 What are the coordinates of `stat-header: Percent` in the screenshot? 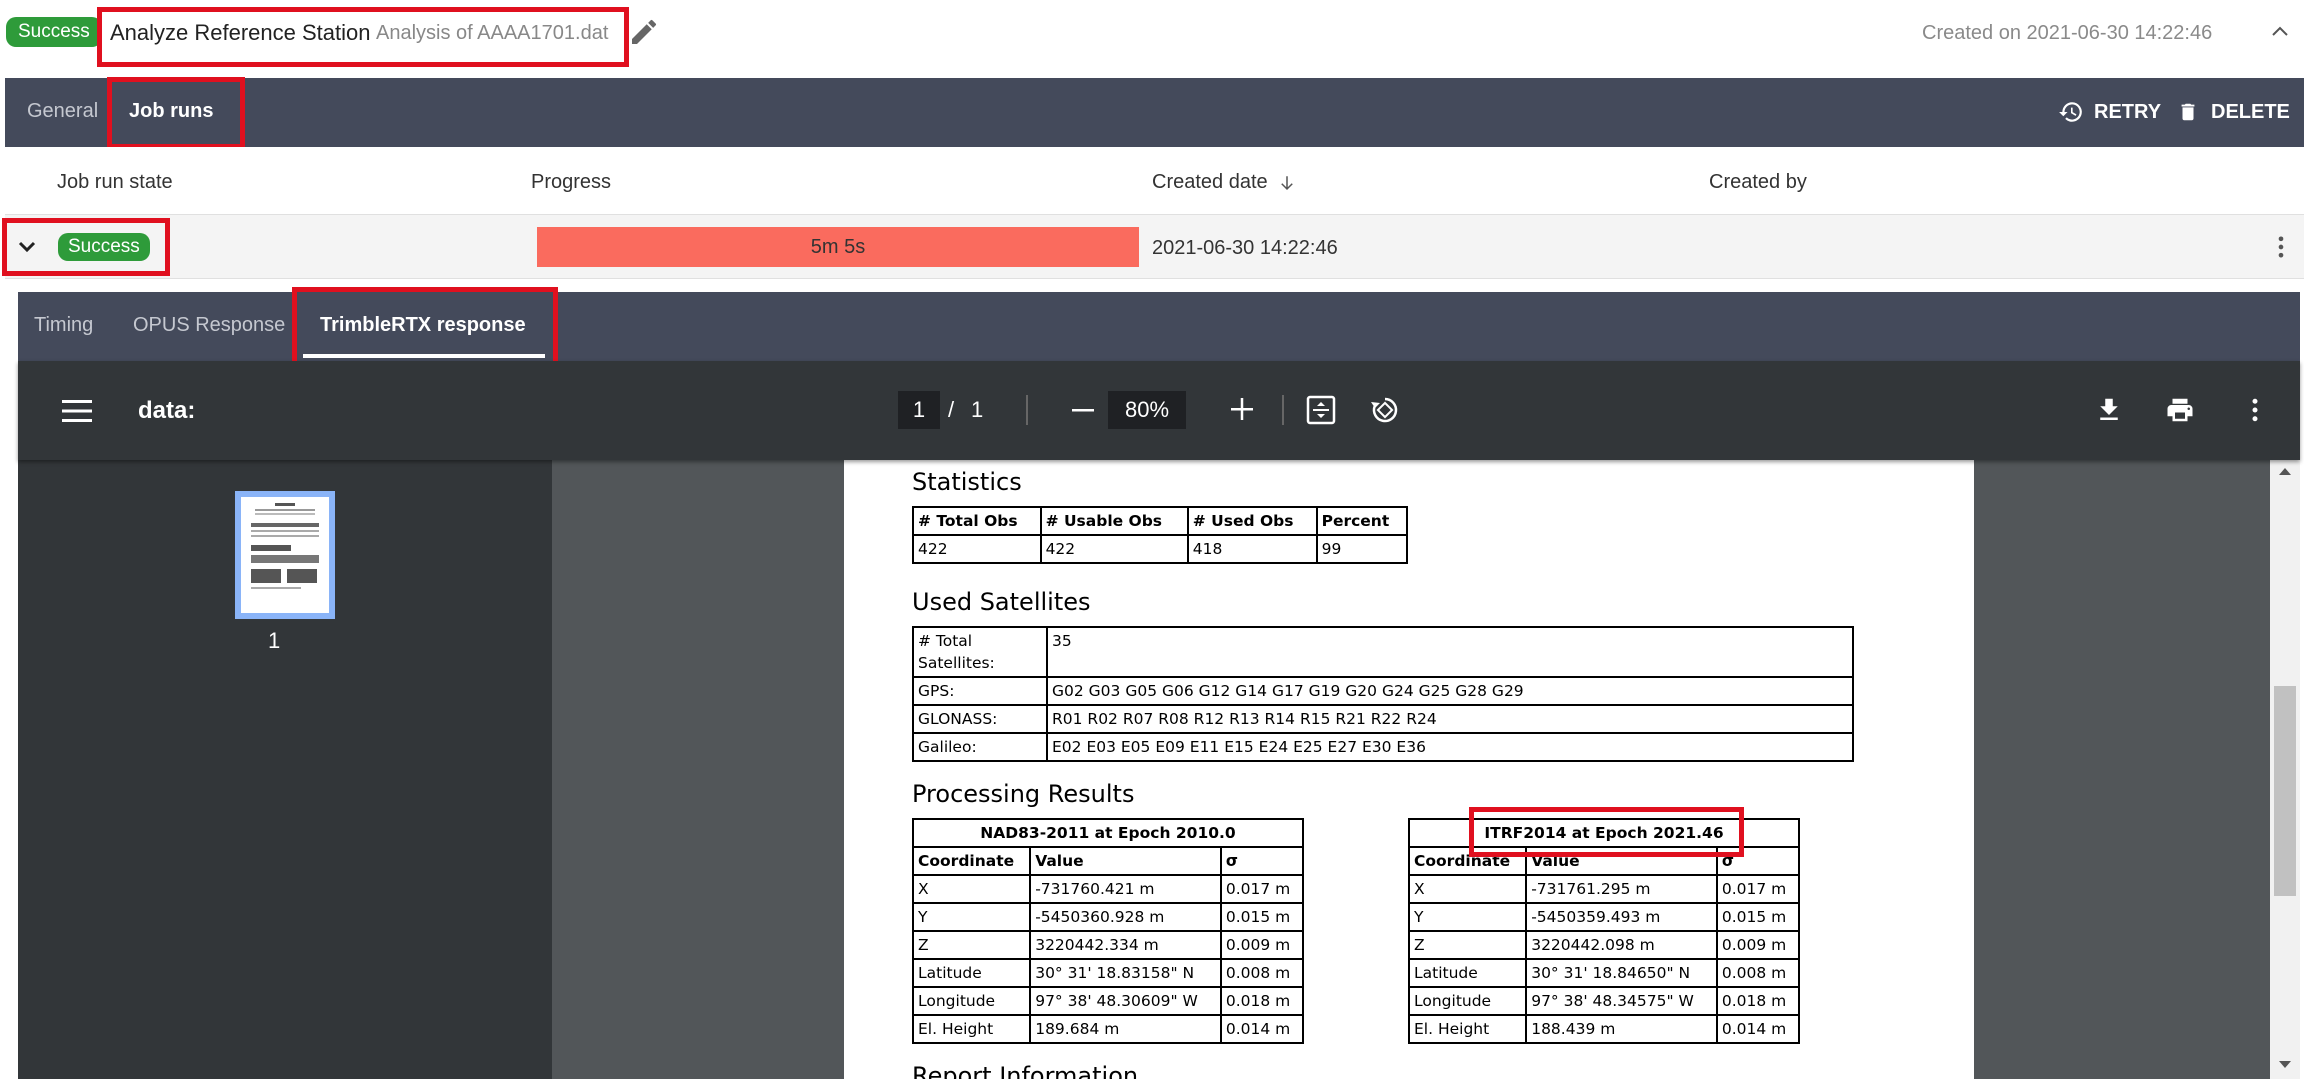 It's located at (1362, 521).